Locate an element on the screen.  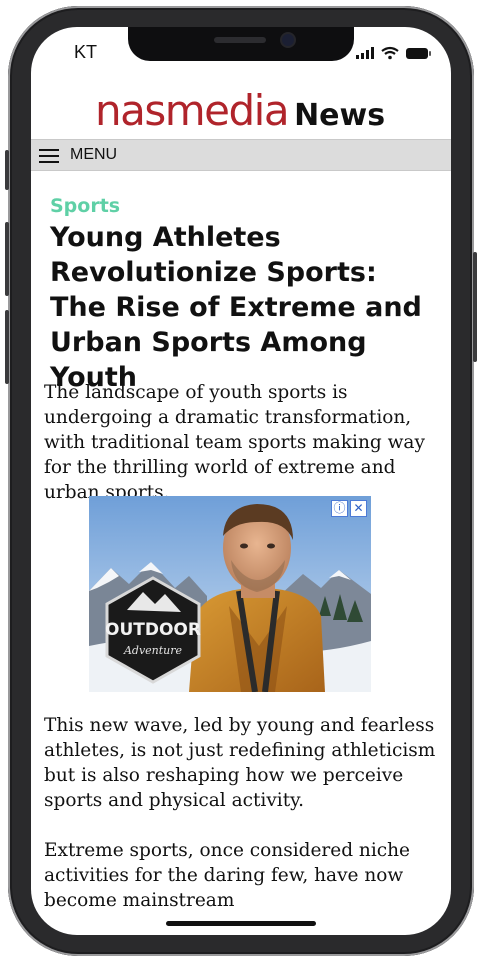
site-logo: nasmedia News is located at coordinates (240, 111).